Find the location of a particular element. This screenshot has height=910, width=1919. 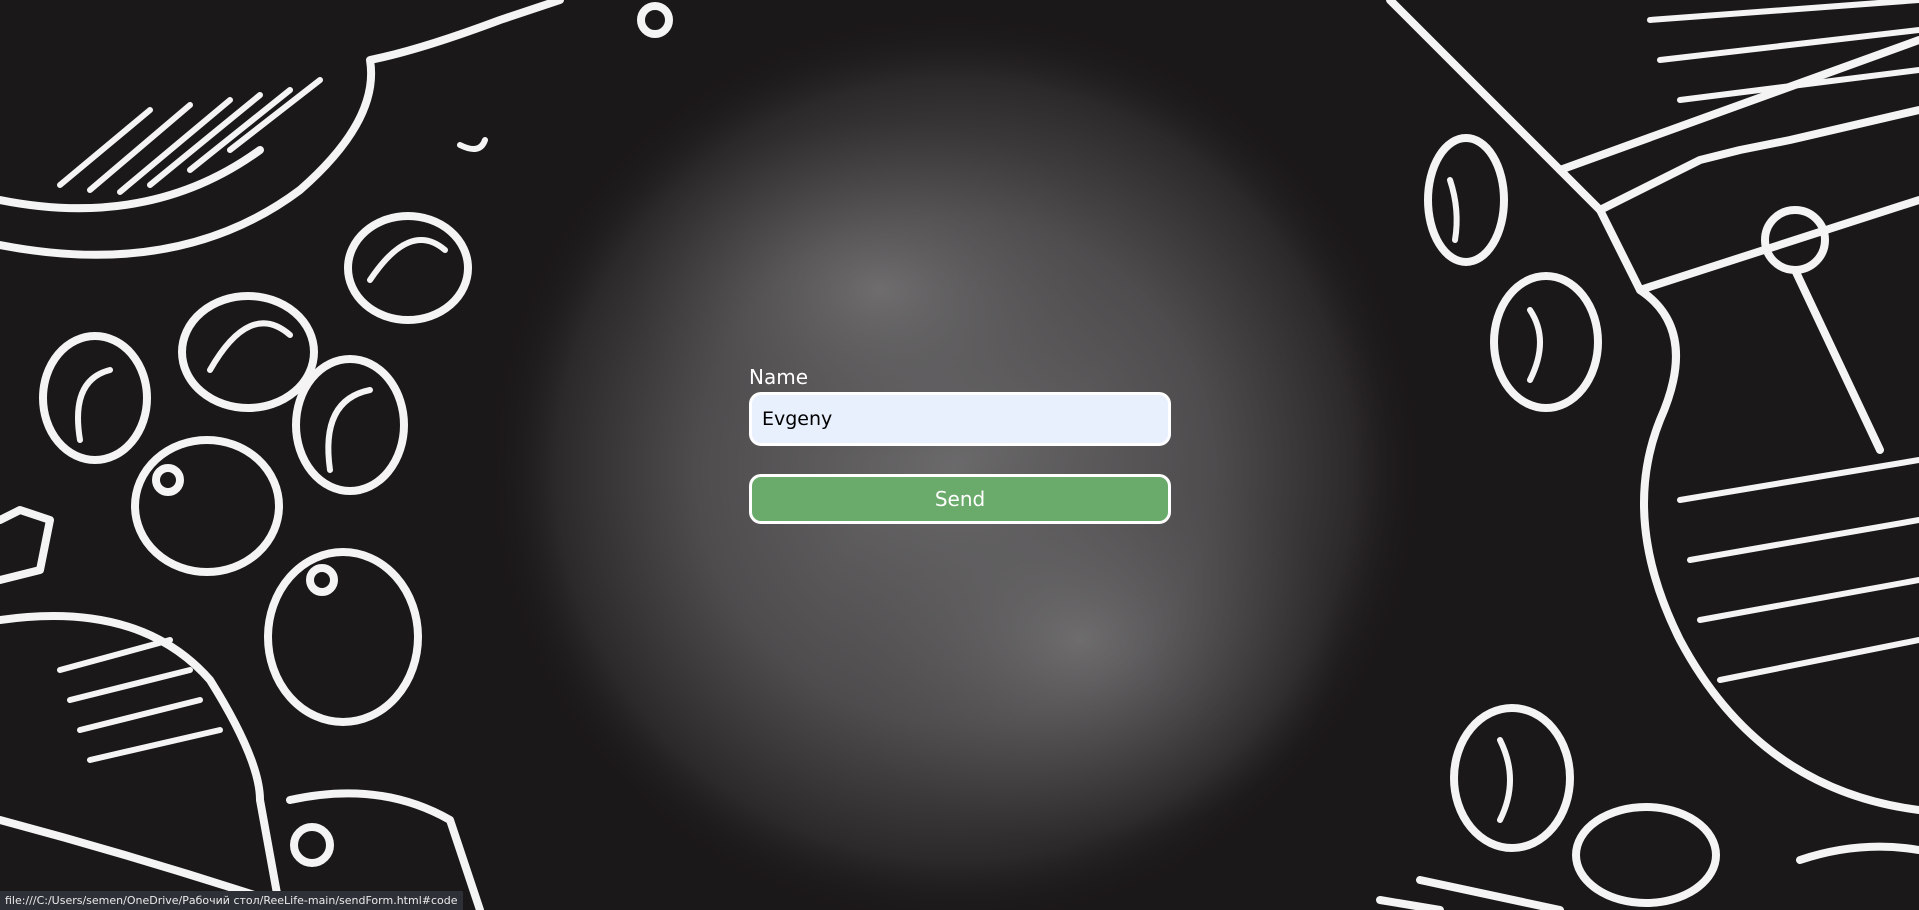

chemex-body is located at coordinates (1777, 550).